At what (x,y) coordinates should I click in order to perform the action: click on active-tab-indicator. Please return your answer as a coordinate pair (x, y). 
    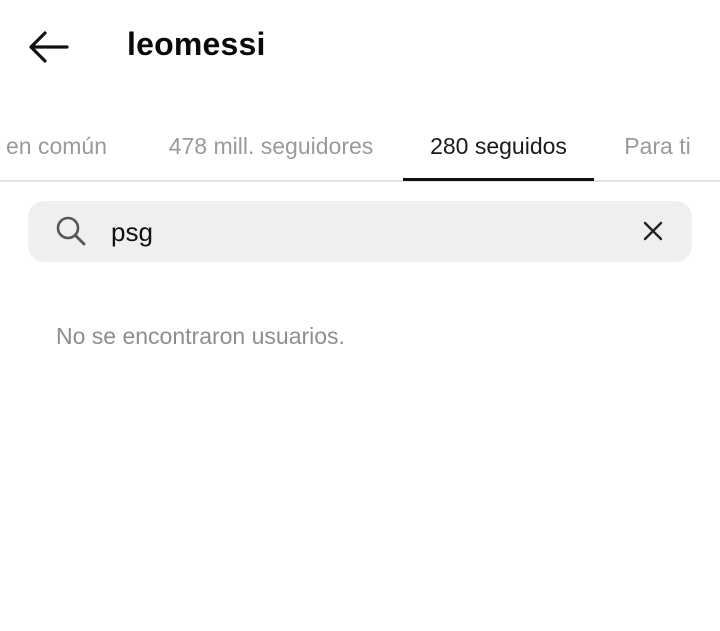
    Looking at the image, I should click on (498, 179).